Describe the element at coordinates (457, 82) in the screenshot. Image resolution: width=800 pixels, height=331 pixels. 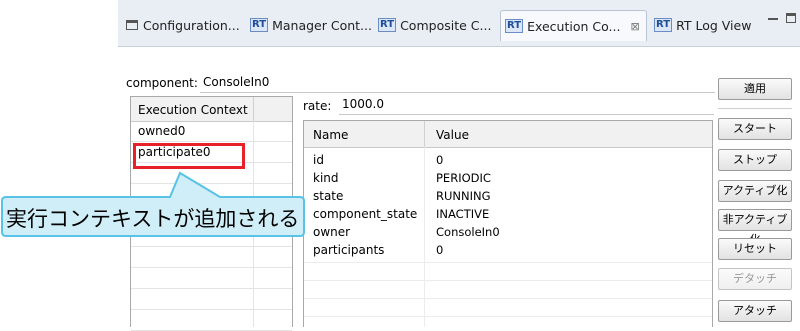
I see `component-field` at that location.